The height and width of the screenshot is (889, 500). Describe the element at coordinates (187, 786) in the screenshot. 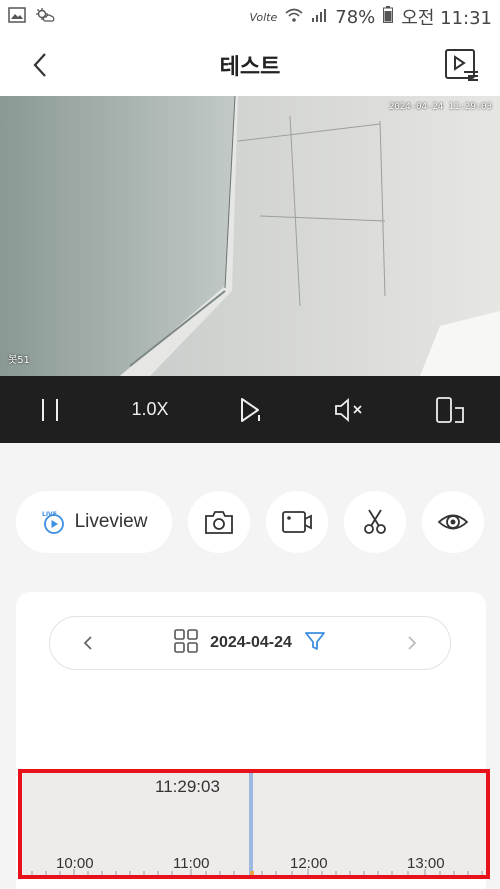

I see `timeline-current-time: 11:29:03` at that location.